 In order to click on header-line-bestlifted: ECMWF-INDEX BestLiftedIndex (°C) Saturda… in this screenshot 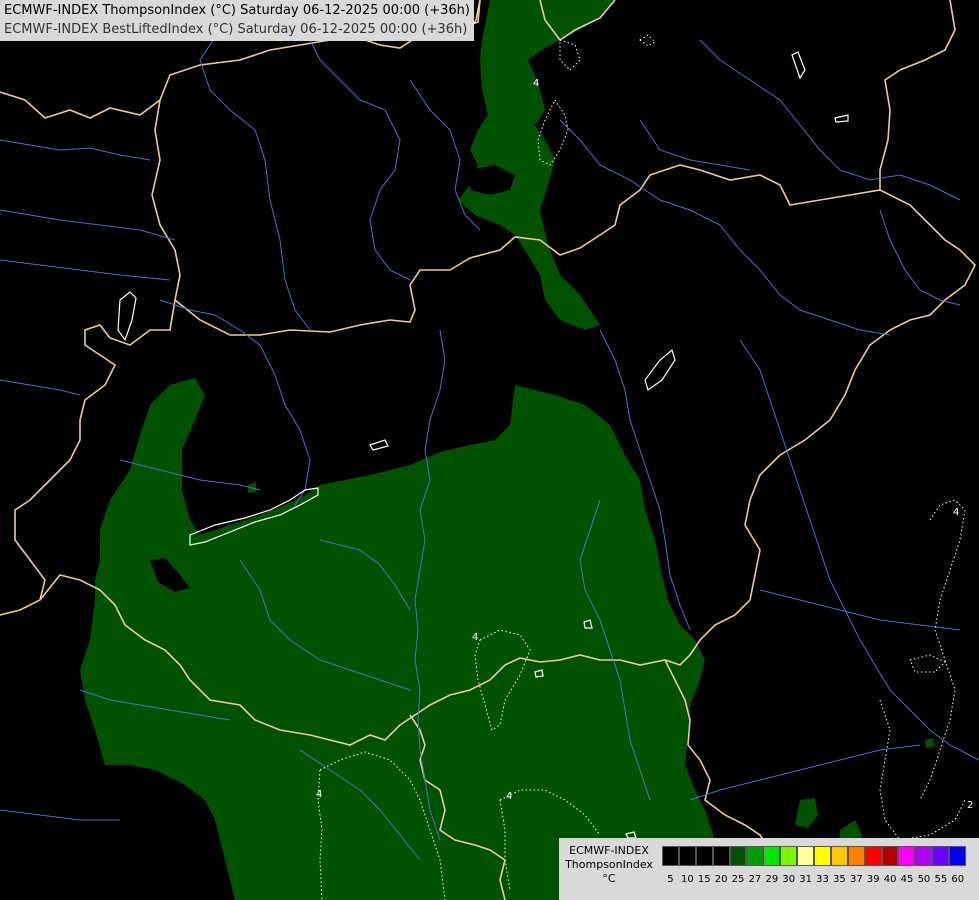, I will do `click(236, 29)`.